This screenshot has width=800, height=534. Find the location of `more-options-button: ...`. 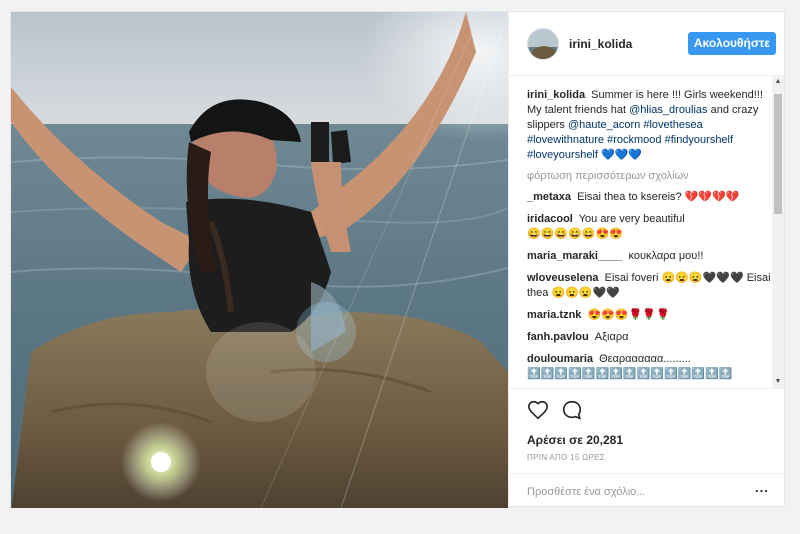

more-options-button: ... is located at coordinates (762, 487).